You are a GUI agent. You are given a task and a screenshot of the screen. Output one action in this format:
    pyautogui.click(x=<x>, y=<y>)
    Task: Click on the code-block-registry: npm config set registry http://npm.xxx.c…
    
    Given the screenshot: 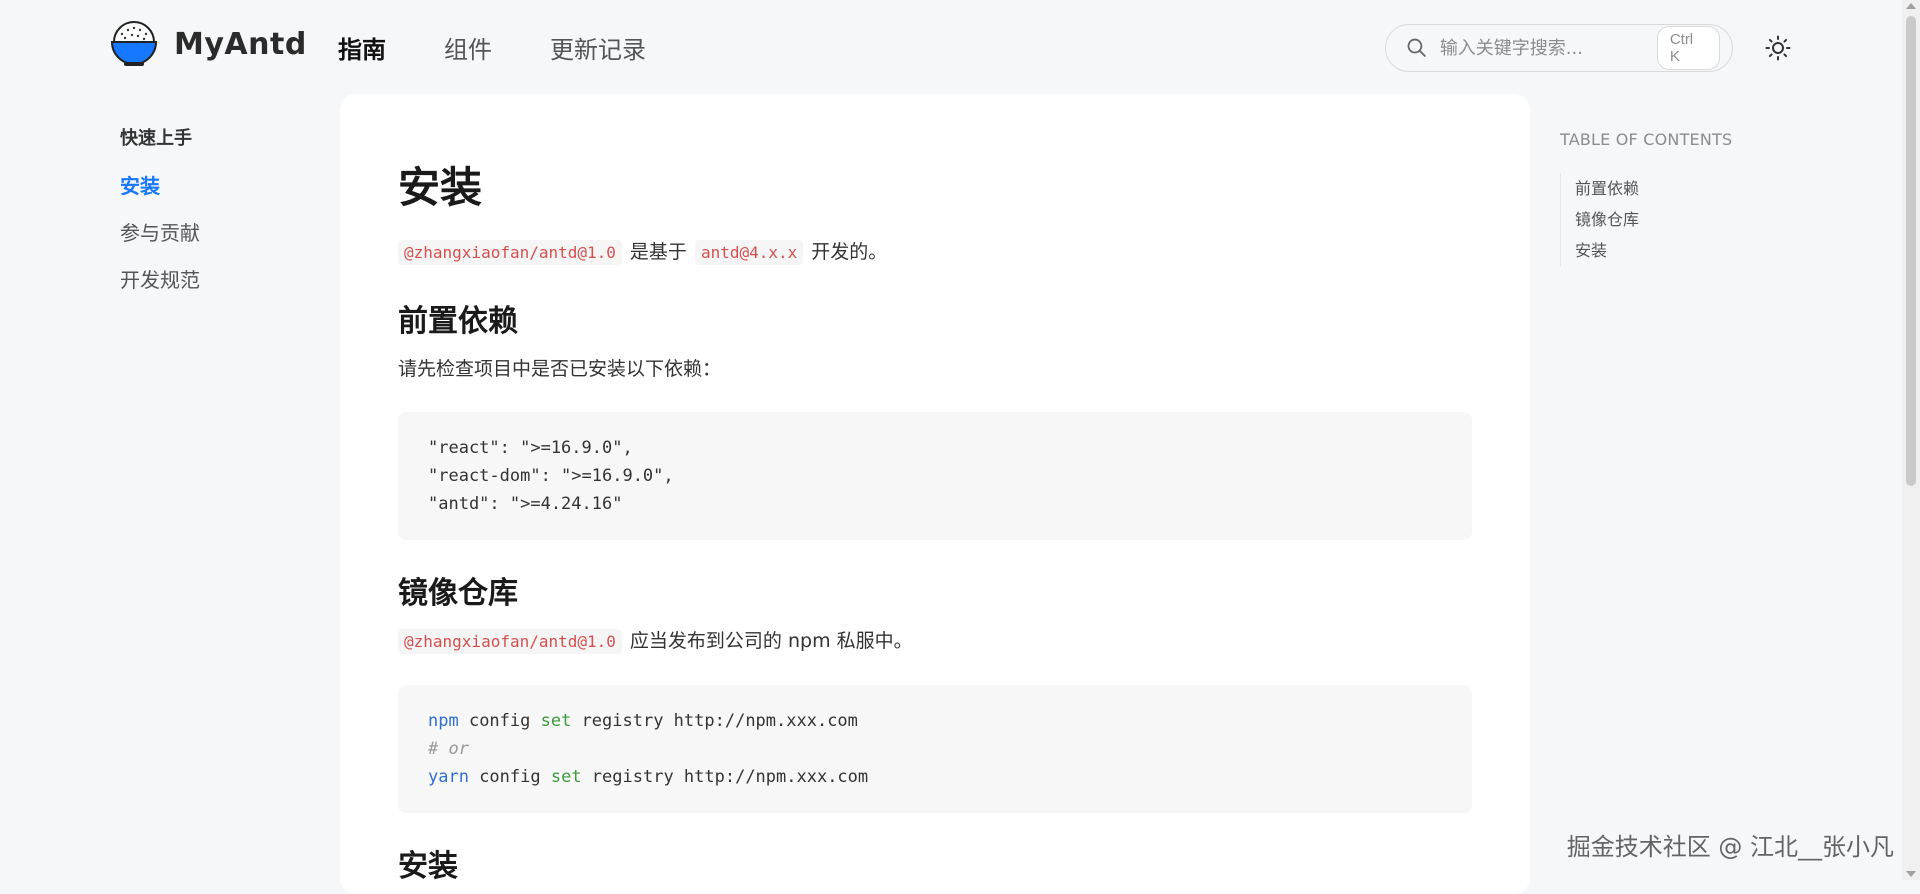 What is the action you would take?
    pyautogui.click(x=935, y=749)
    